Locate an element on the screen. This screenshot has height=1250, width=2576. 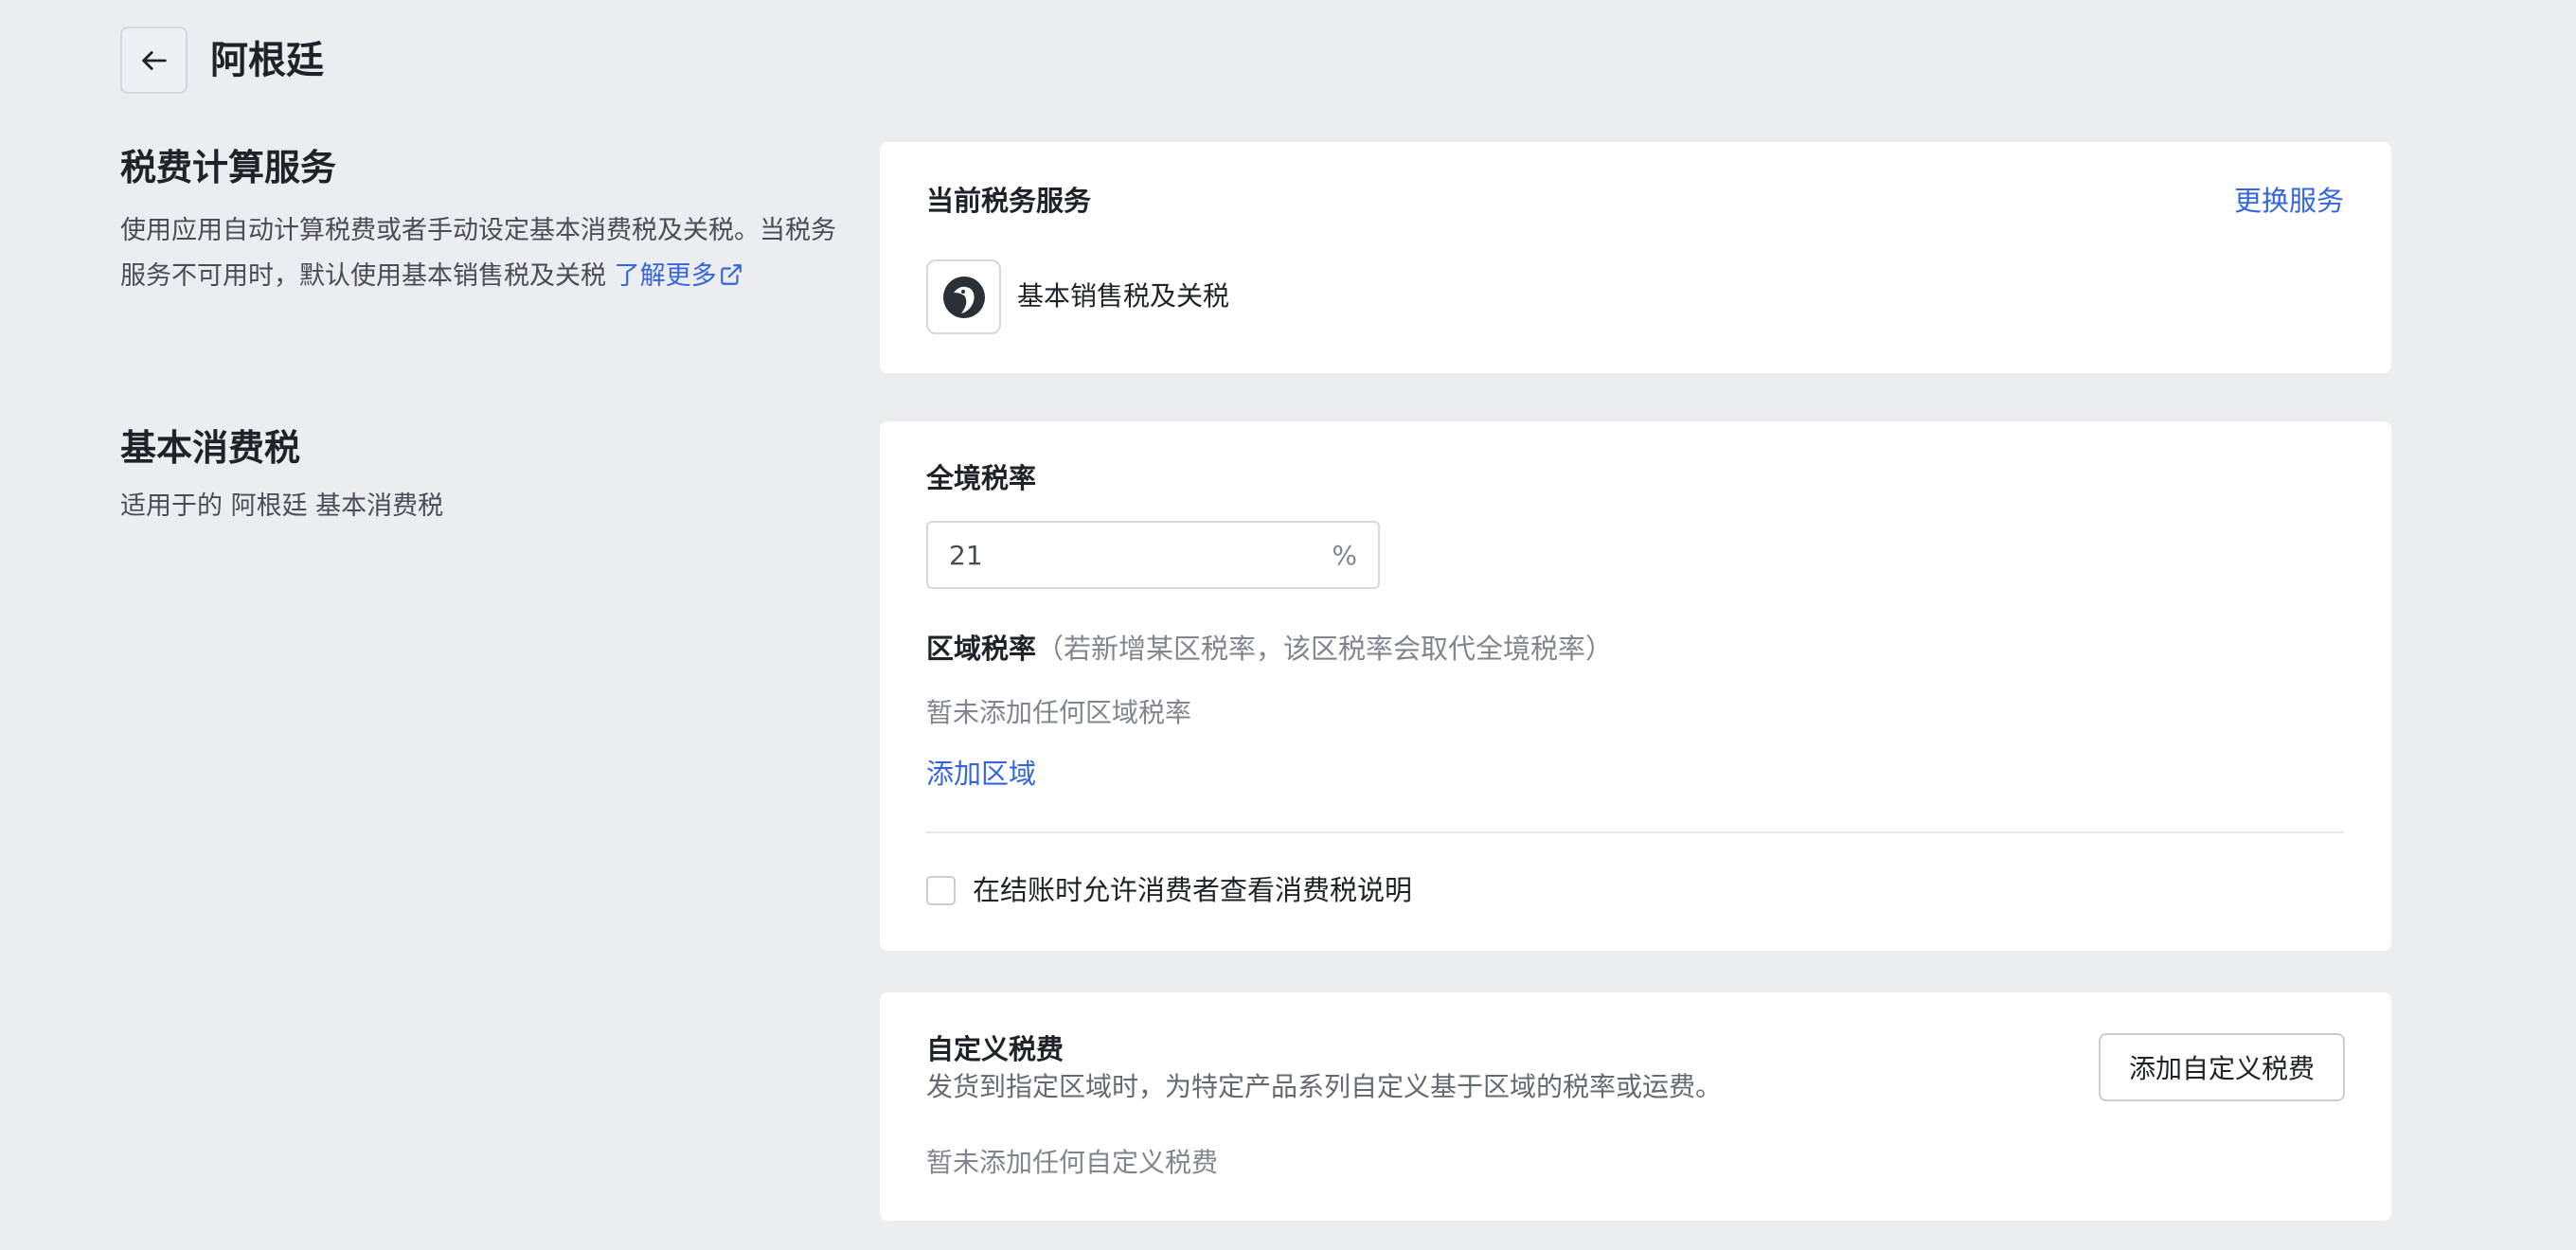
bird-logo-icon is located at coordinates (963, 297).